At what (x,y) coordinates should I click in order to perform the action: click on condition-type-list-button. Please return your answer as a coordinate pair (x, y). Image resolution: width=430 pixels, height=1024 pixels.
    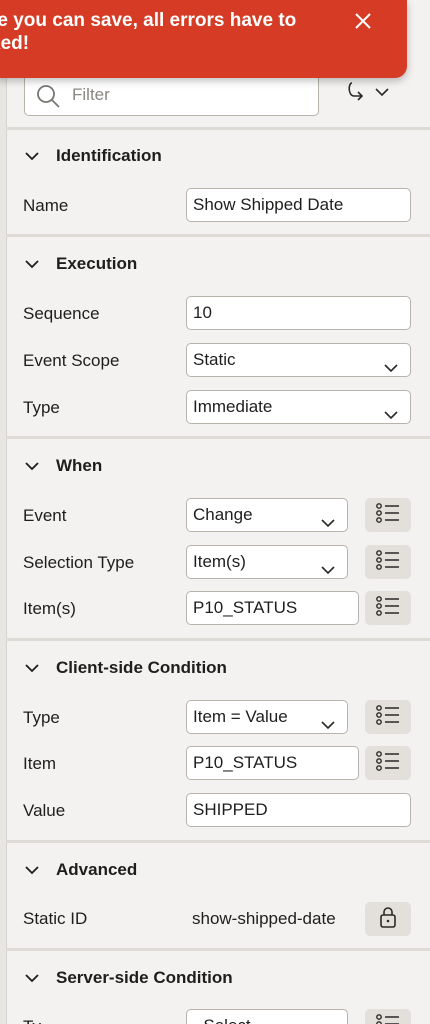
    Looking at the image, I should click on (388, 717).